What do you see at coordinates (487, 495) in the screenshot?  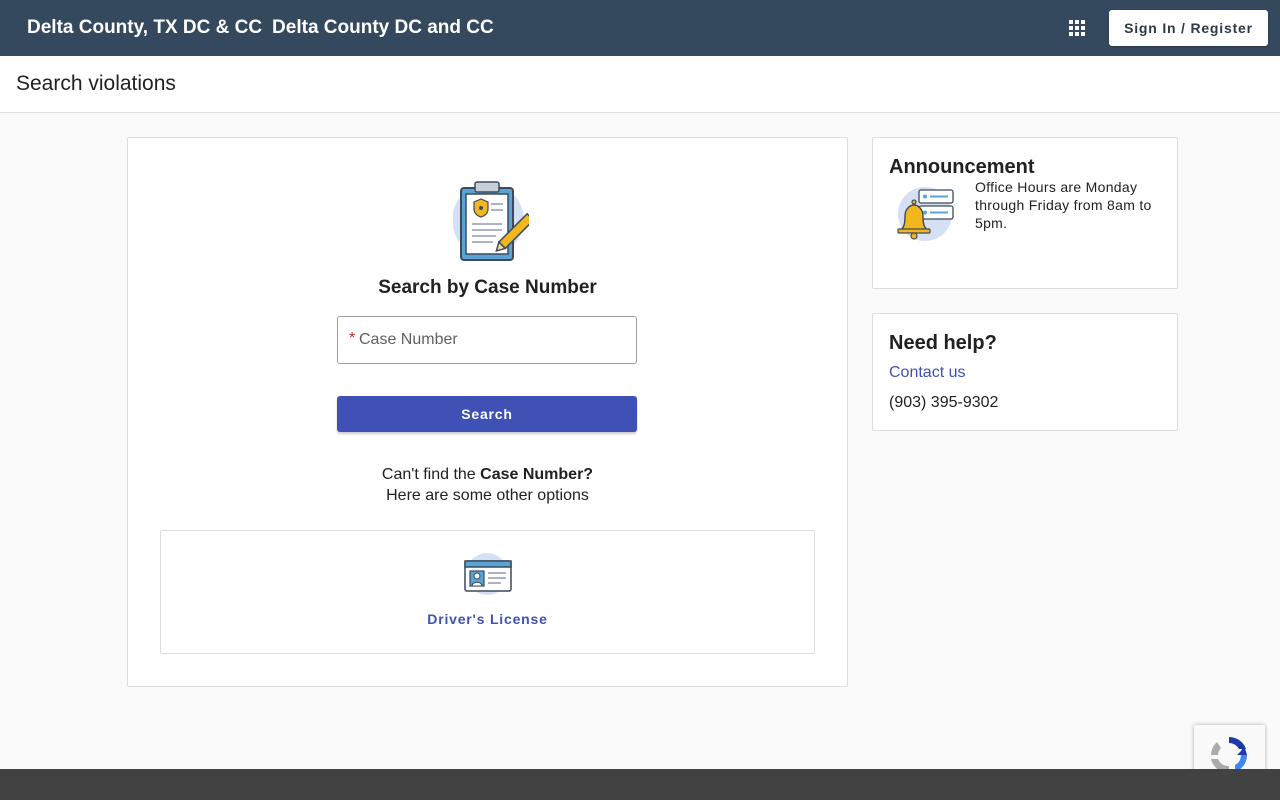 I see `other-options-text: Here are some other options` at bounding box center [487, 495].